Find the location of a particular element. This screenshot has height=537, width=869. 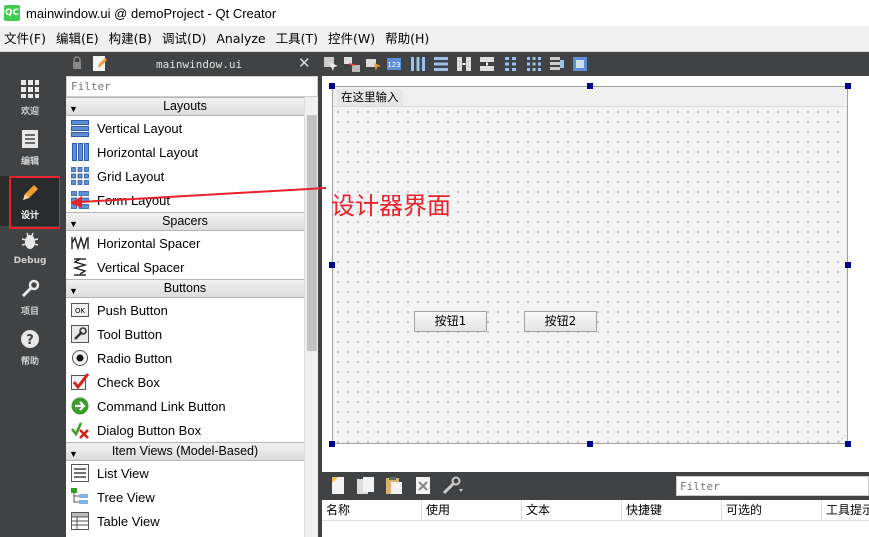

break-layout-icon is located at coordinates (557, 64).